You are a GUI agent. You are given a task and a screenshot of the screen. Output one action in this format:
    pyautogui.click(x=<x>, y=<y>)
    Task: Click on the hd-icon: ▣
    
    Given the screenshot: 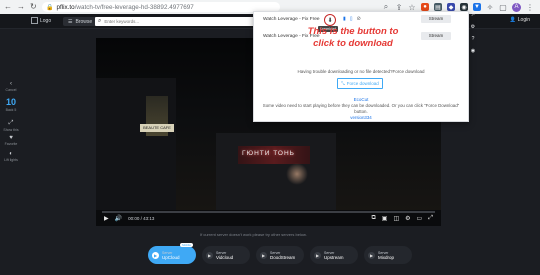 What is the action you would take?
    pyautogui.click(x=385, y=218)
    